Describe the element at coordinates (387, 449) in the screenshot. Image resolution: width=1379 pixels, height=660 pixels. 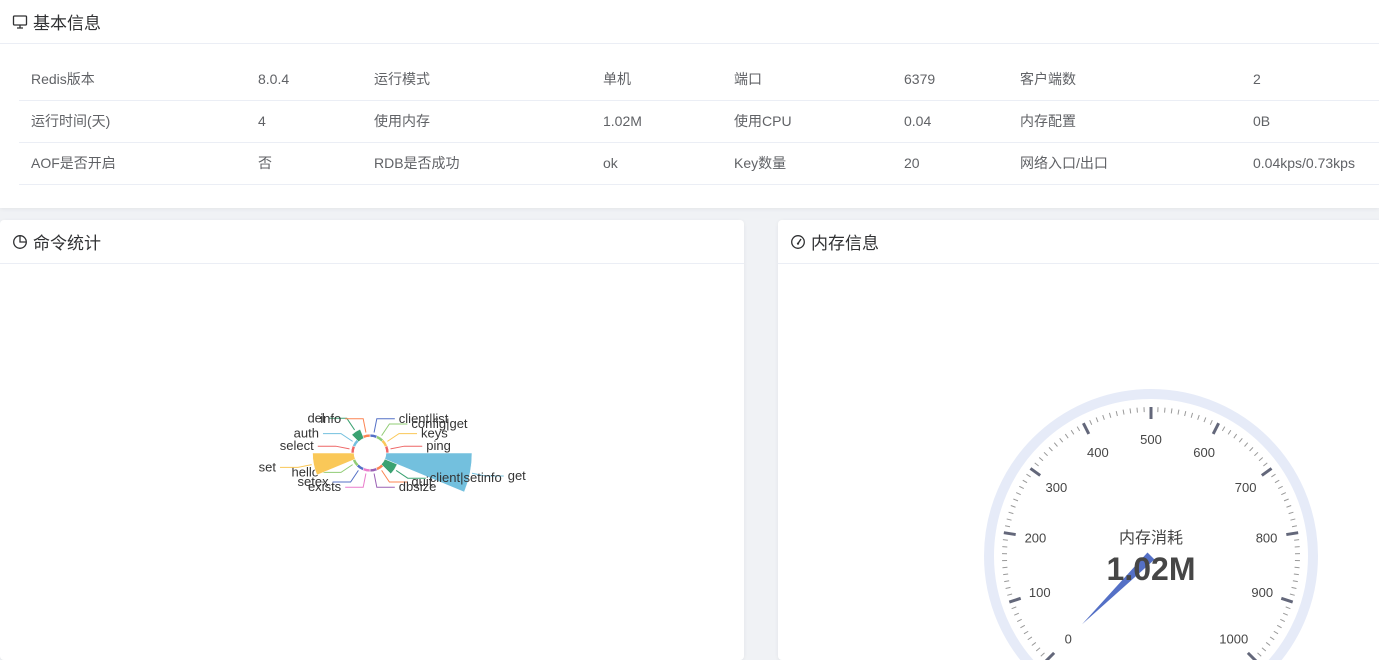
I see `pie-slice-ping` at that location.